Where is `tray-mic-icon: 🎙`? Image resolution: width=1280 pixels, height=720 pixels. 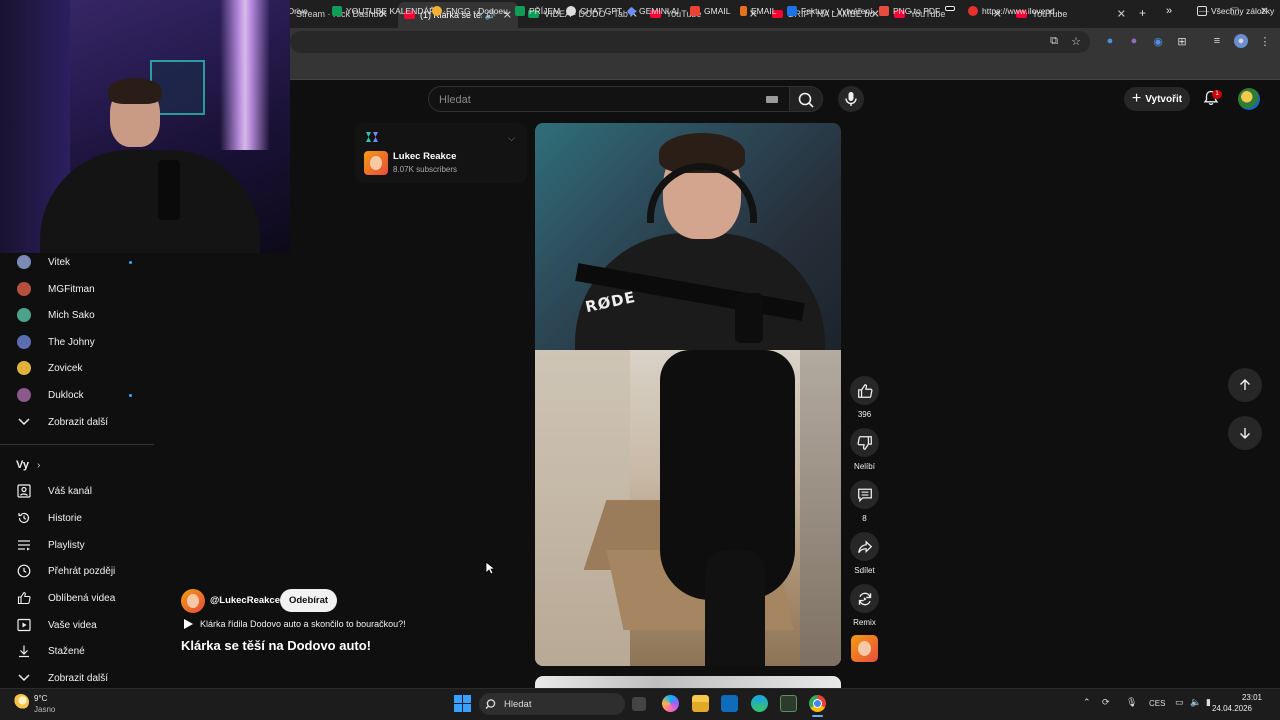 tray-mic-icon: 🎙 is located at coordinates (1131, 702).